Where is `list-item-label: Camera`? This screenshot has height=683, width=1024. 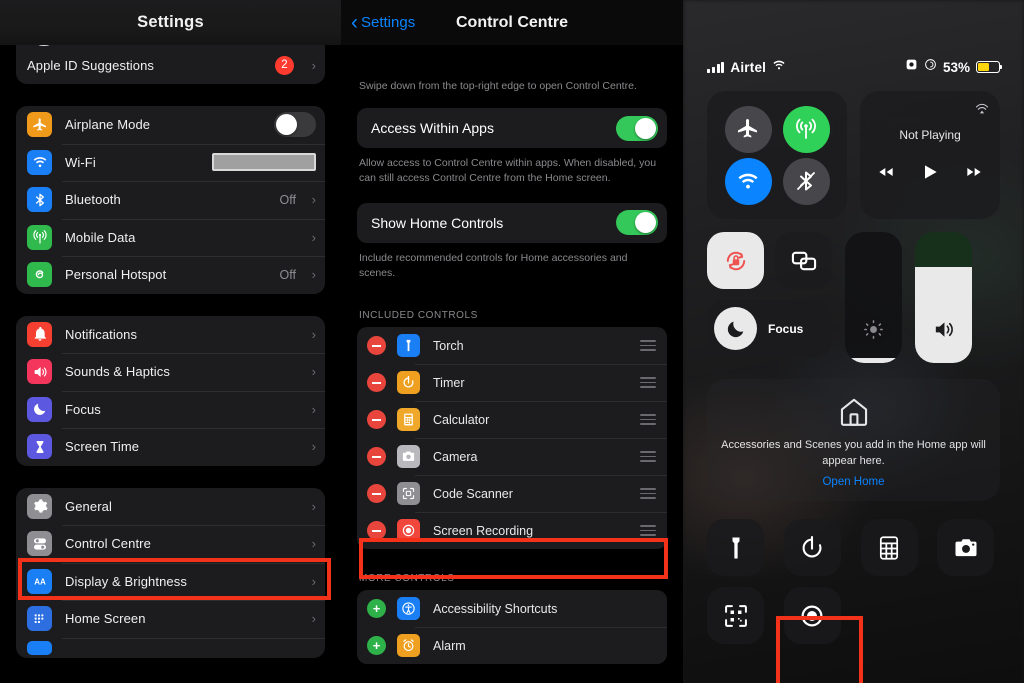
list-item-label: Camera is located at coordinates (455, 456).